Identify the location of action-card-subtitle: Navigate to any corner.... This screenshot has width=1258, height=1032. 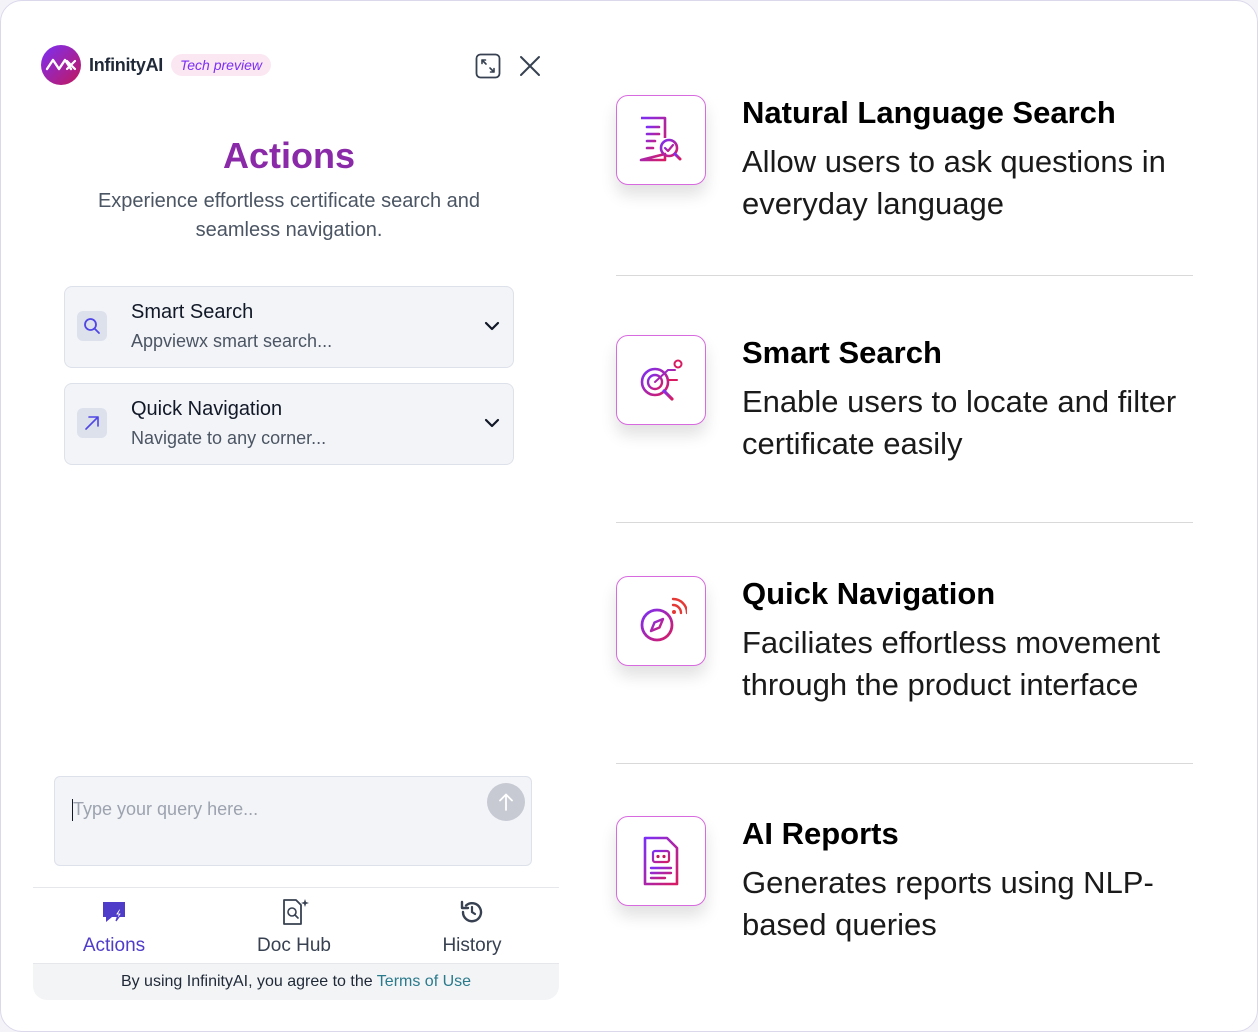
(229, 438).